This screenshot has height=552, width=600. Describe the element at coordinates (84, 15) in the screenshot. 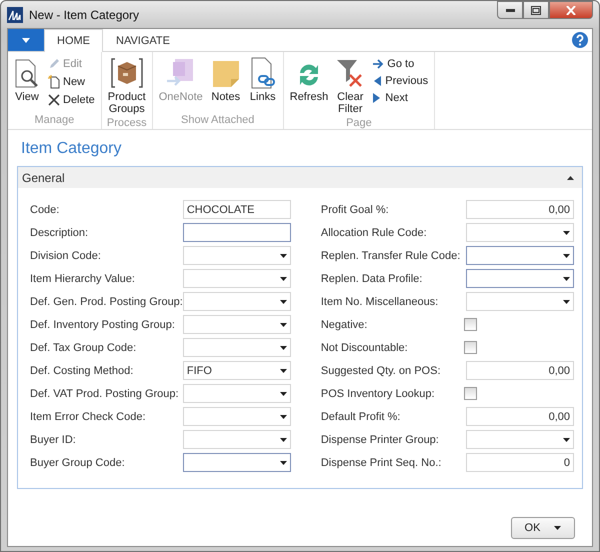

I see `window-title: New - Item Category` at that location.